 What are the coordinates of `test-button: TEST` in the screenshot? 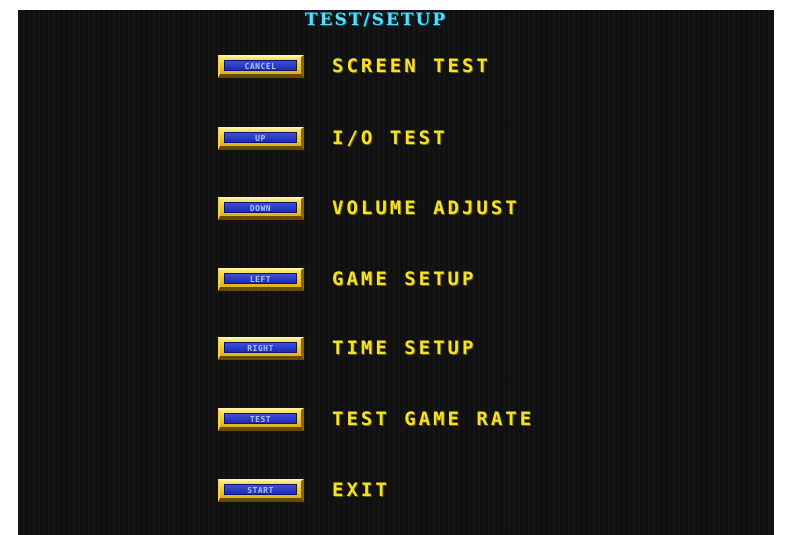 It's located at (261, 419).